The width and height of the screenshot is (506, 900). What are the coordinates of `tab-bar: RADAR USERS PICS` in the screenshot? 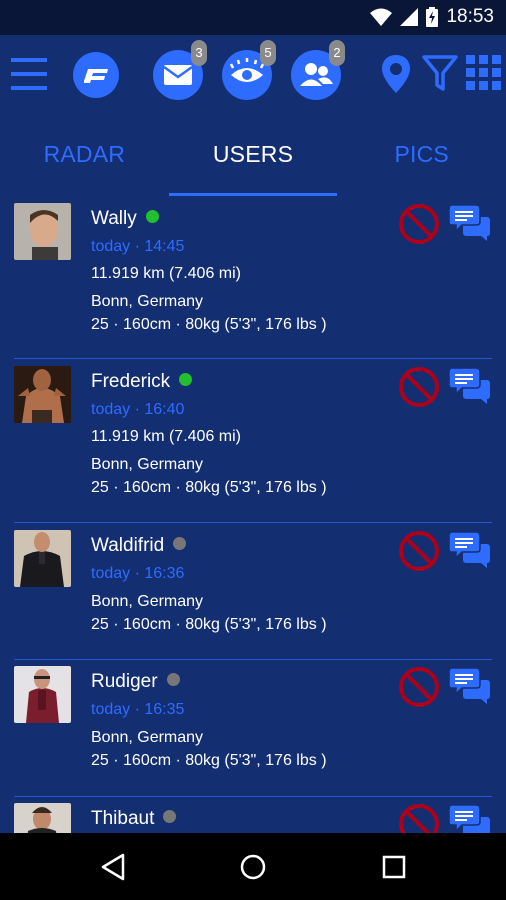 It's located at (253, 156).